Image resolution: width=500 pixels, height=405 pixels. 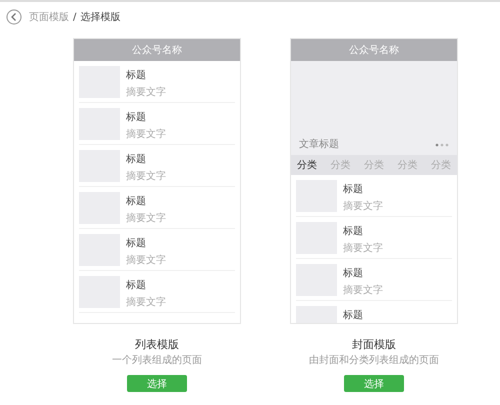 What do you see at coordinates (374, 360) in the screenshot?
I see `template-description: 由封面和分类列表组成的页面` at bounding box center [374, 360].